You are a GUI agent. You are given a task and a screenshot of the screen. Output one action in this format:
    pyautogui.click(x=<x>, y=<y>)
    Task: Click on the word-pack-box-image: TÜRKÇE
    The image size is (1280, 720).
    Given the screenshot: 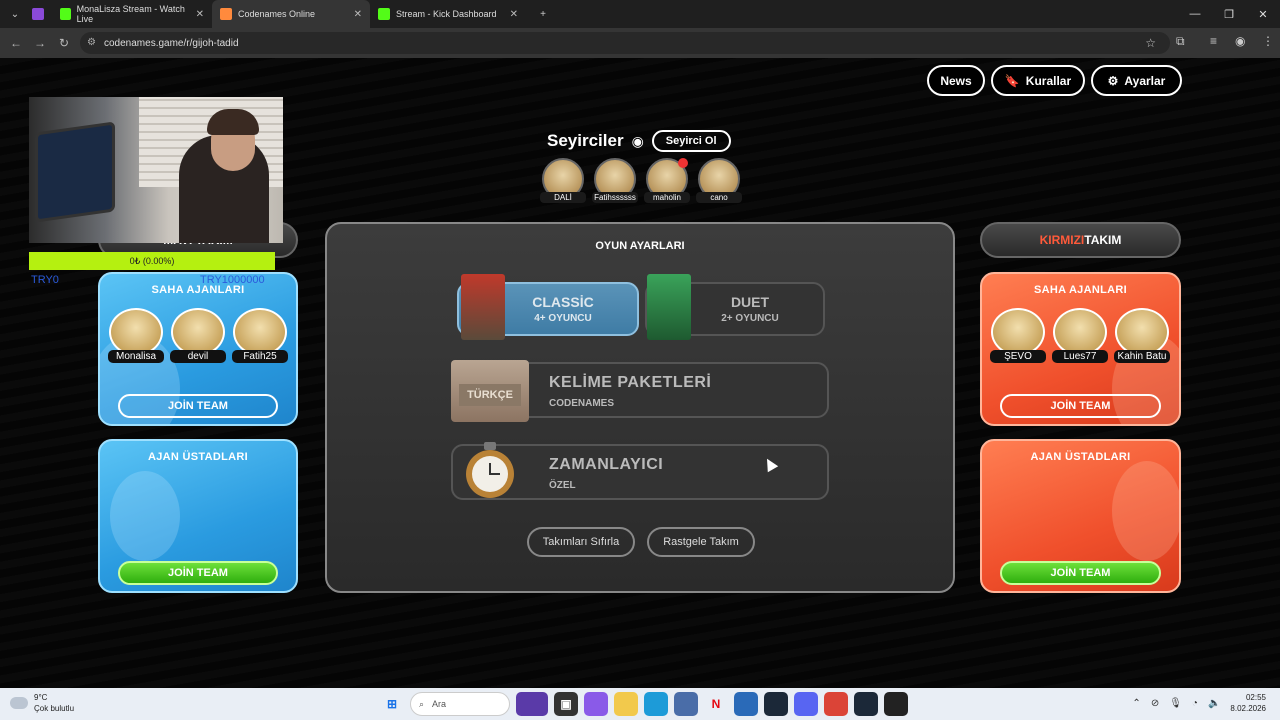 What is the action you would take?
    pyautogui.click(x=490, y=391)
    